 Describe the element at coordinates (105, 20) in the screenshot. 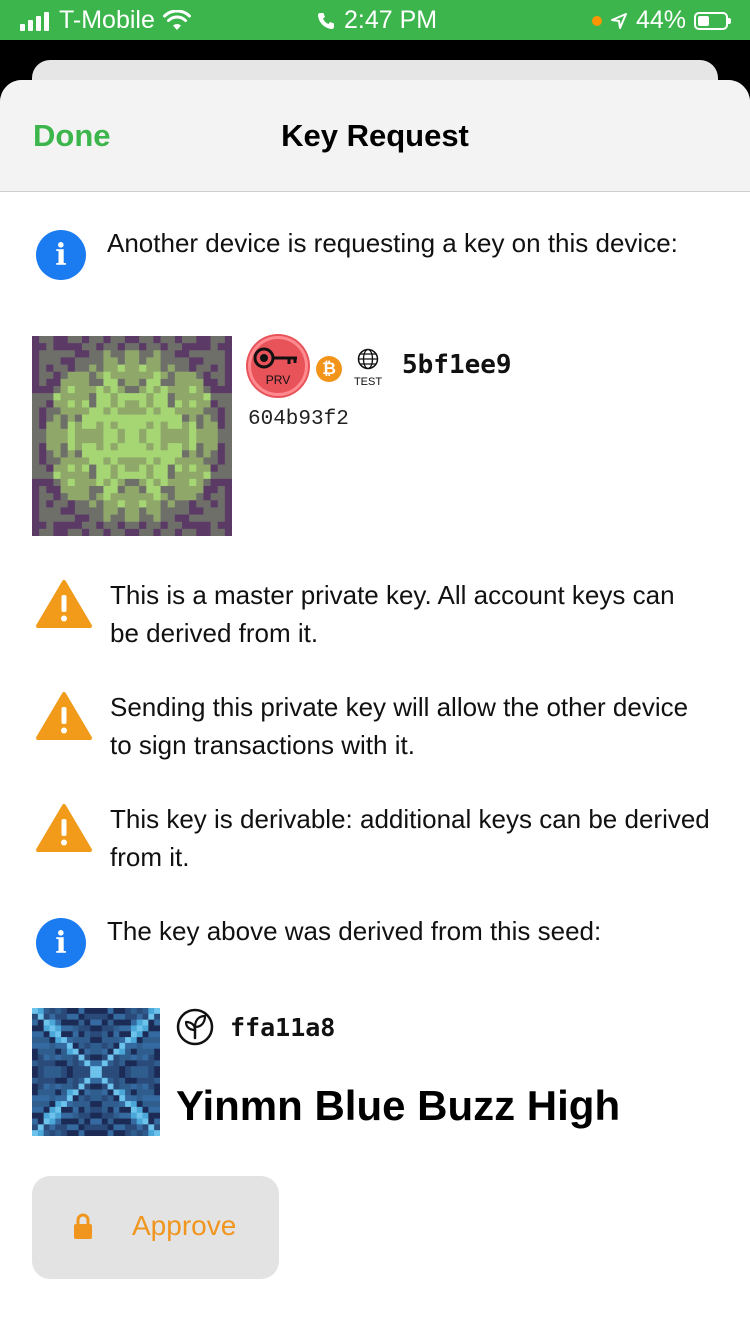

I see `status-left: T-Mobile` at that location.